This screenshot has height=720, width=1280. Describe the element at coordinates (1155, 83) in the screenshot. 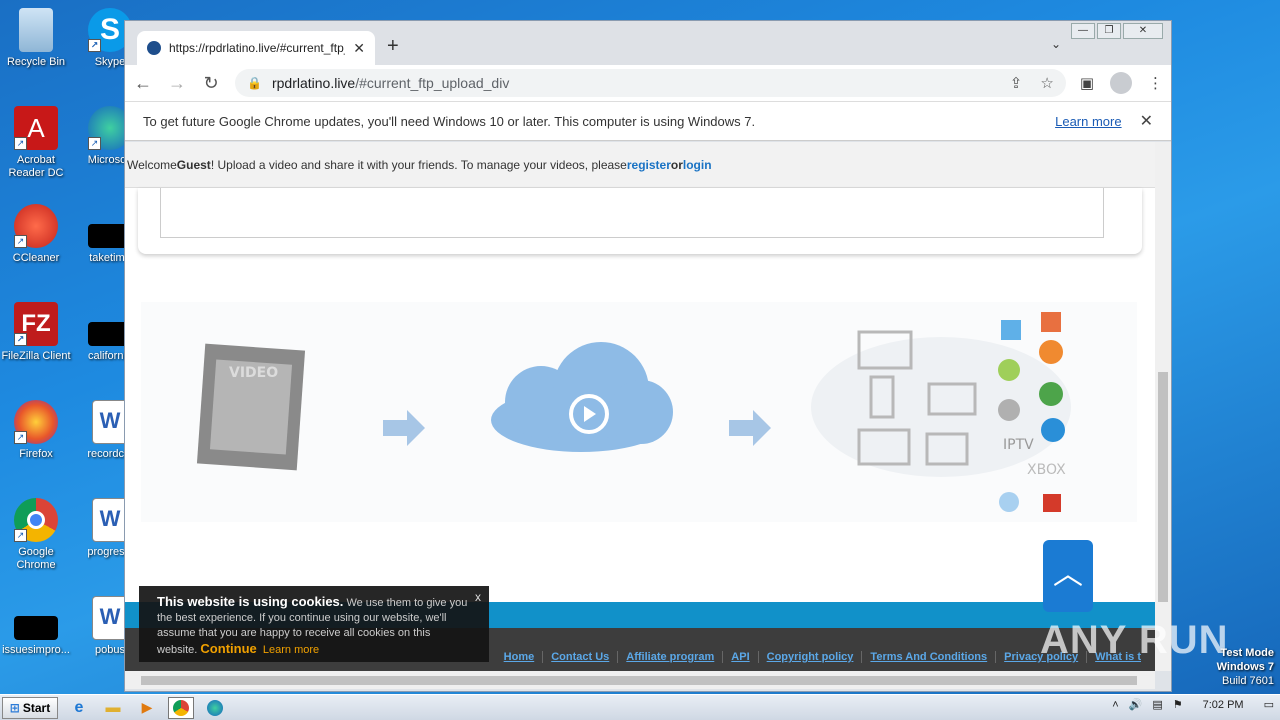

I see `menu-kebab-icon: ⋮` at that location.